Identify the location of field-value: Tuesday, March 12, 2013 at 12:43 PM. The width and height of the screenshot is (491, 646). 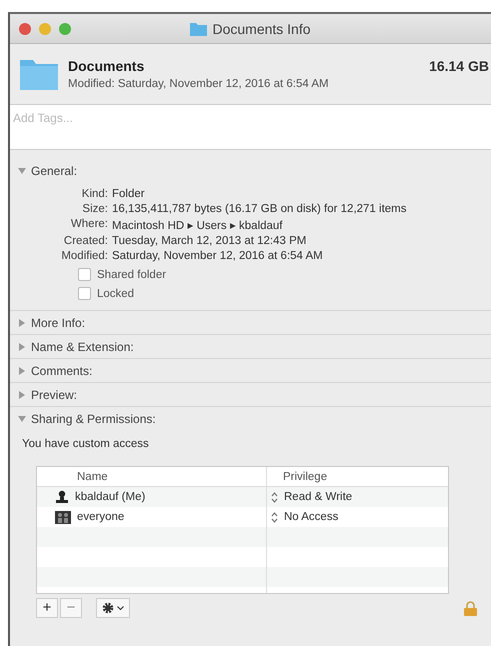
(210, 241).